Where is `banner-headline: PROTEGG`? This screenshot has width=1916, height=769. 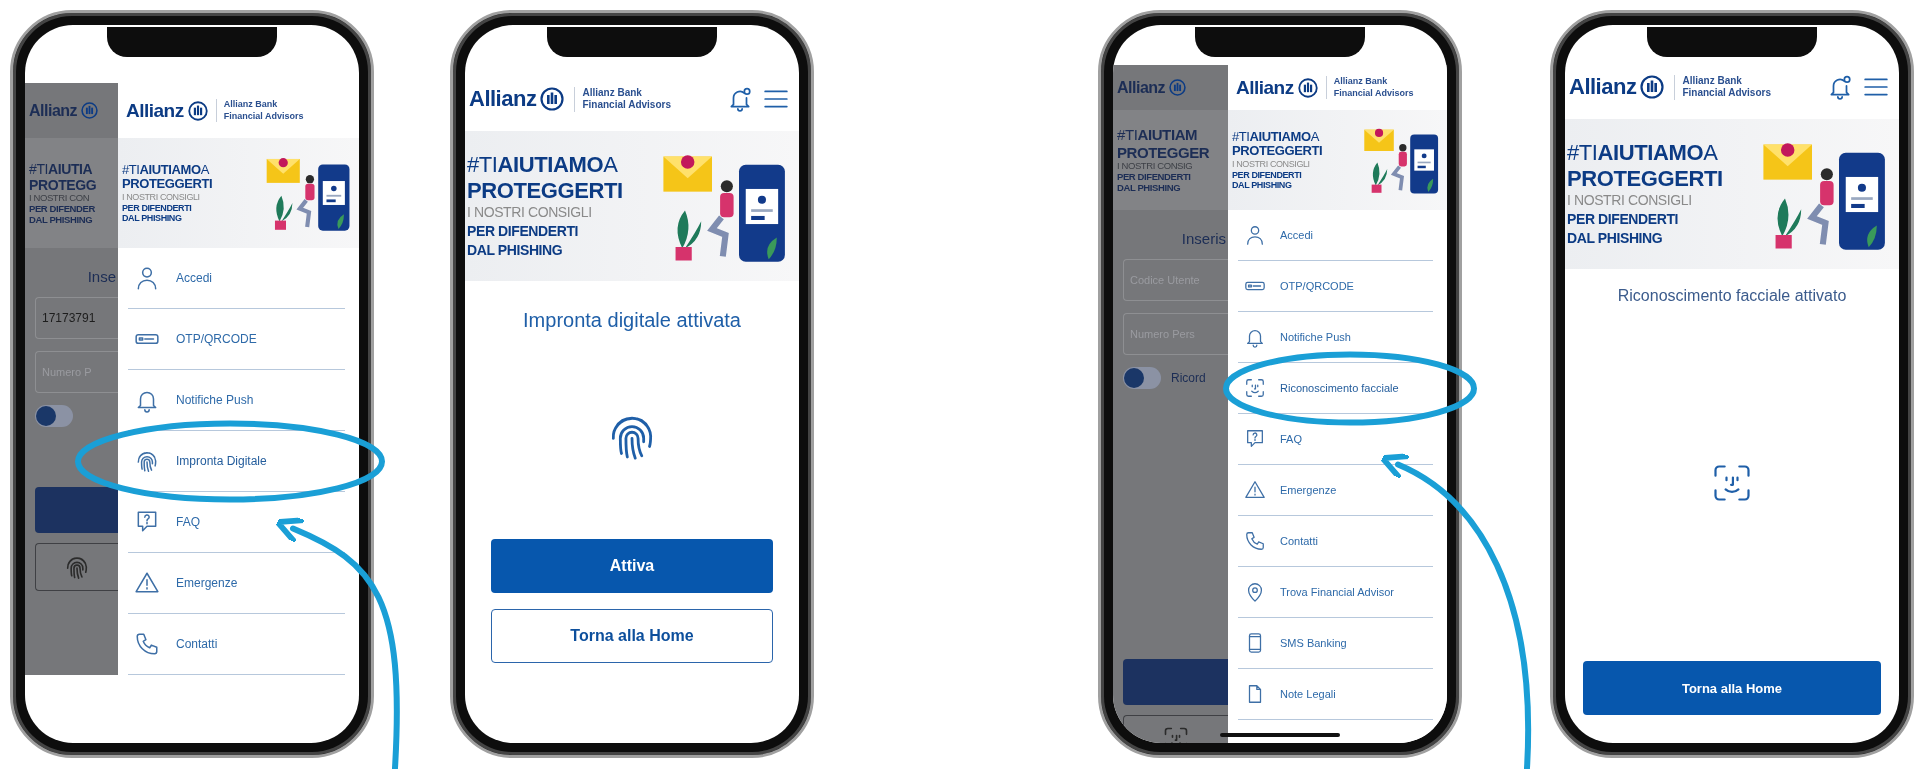
banner-headline: PROTEGG is located at coordinates (63, 184).